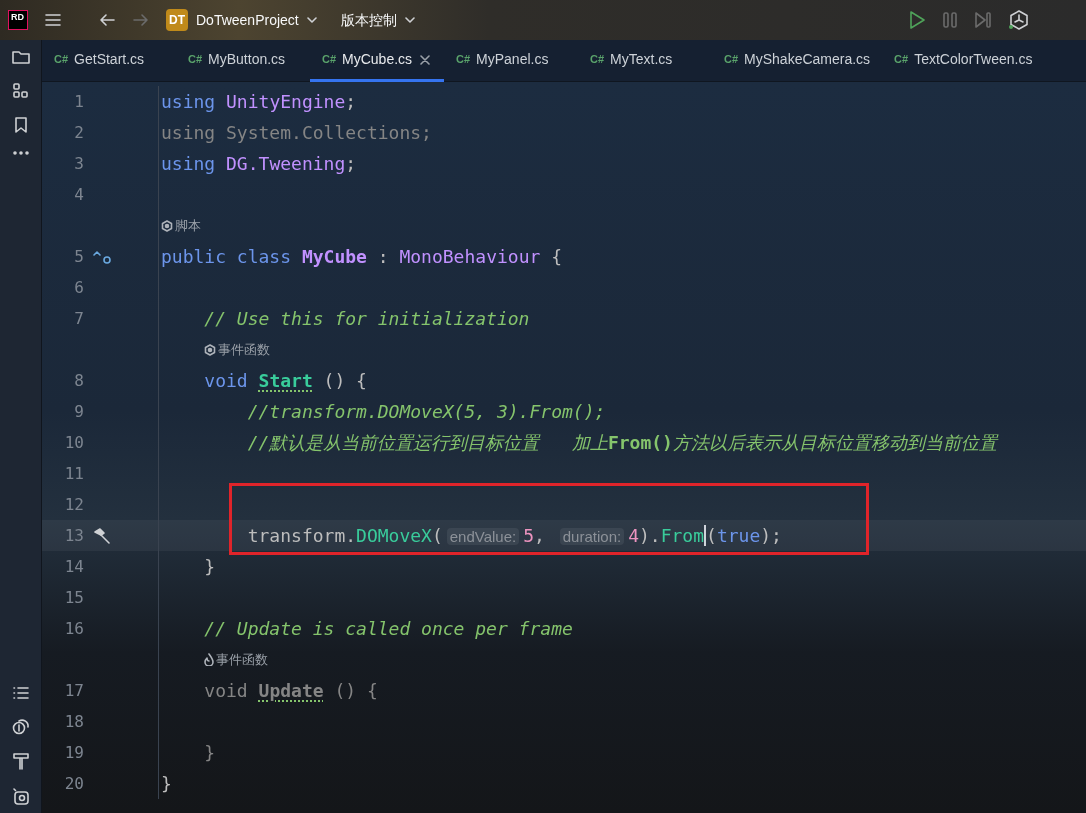 Image resolution: width=1086 pixels, height=813 pixels. What do you see at coordinates (78, 380) in the screenshot?
I see `line-number: 8` at bounding box center [78, 380].